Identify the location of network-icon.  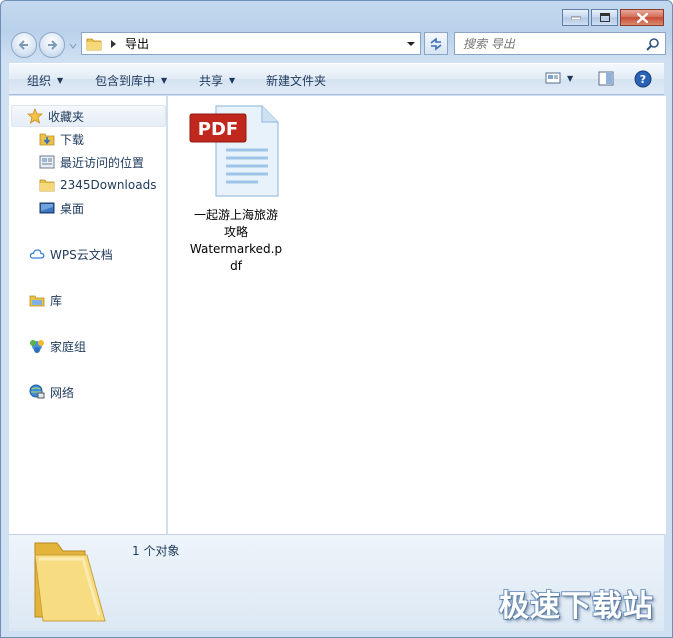
(37, 392).